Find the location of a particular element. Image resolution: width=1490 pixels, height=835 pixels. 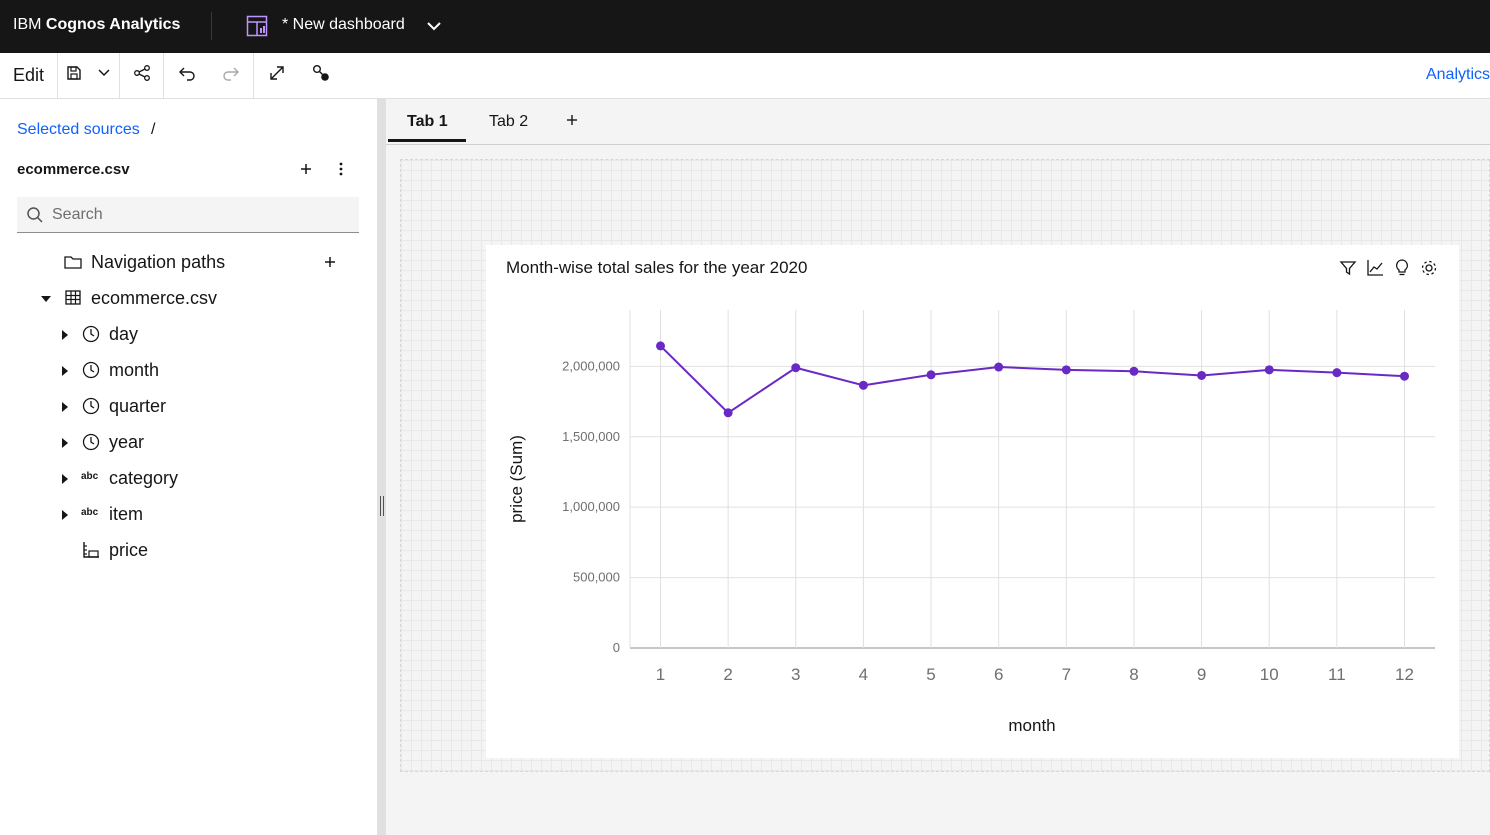

selected-tab-indicator is located at coordinates (427, 140).